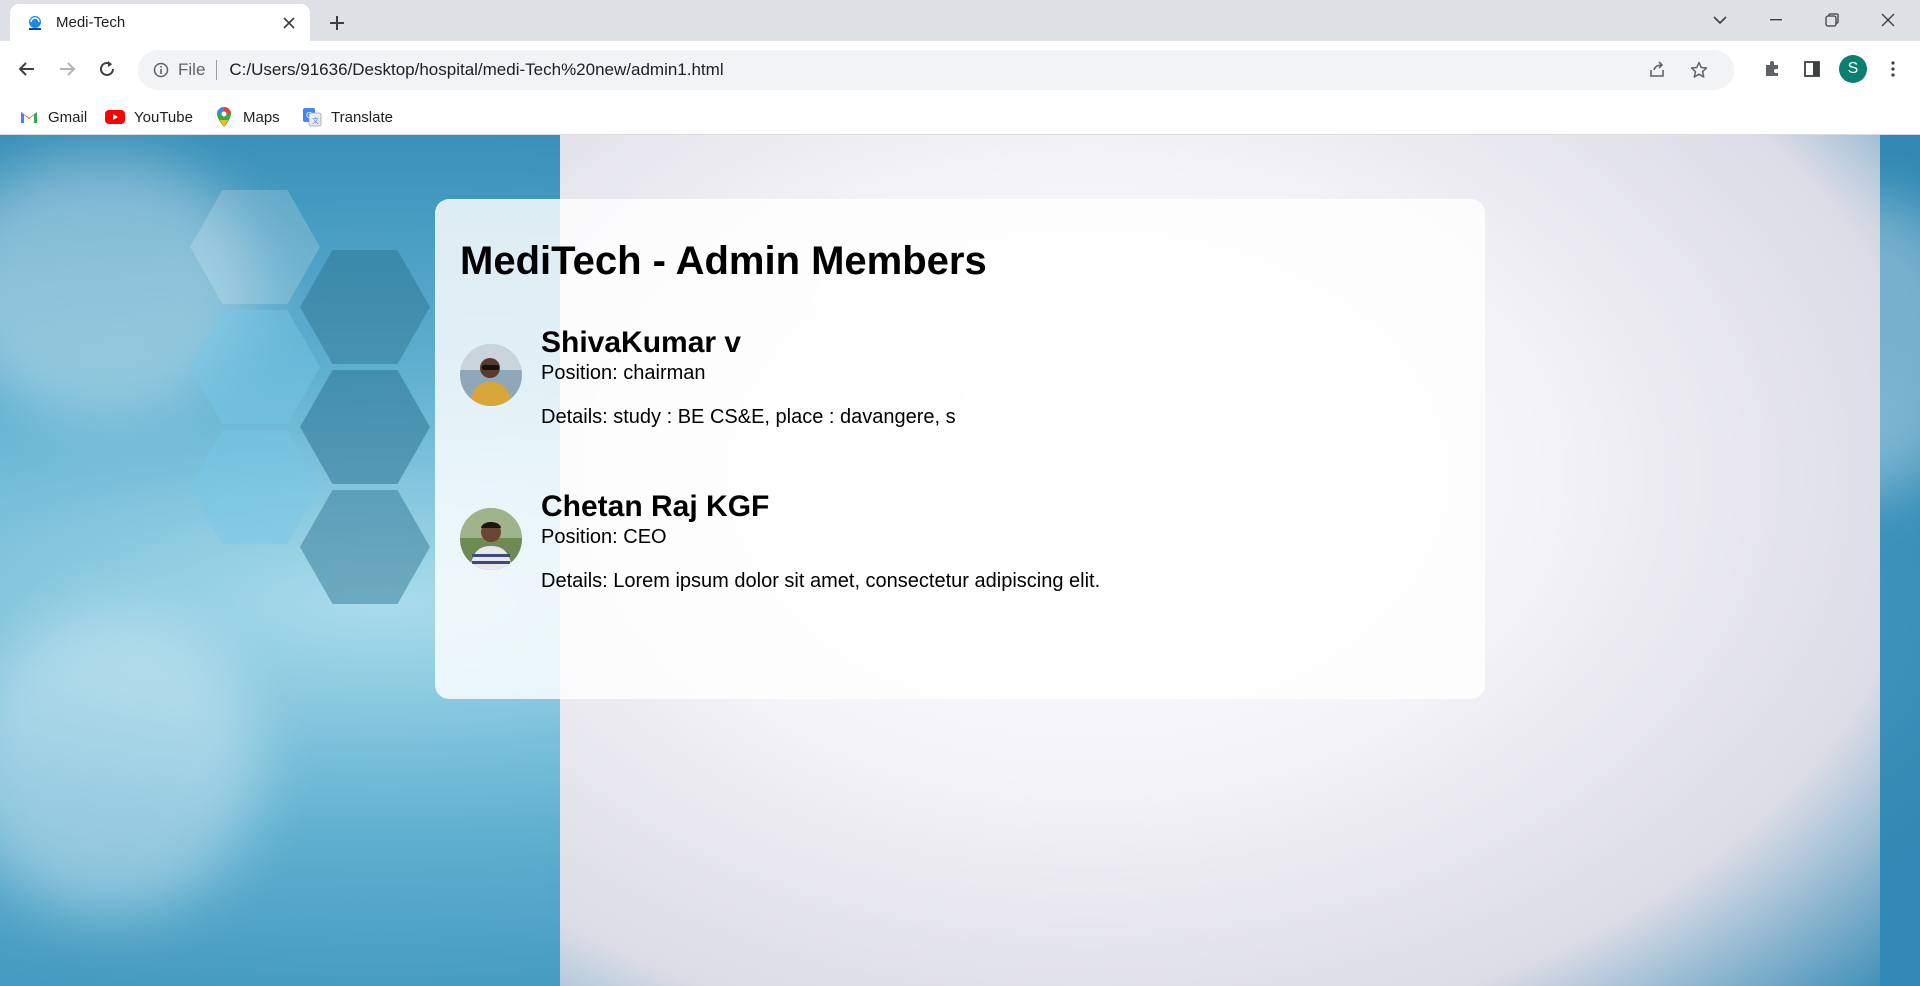 The width and height of the screenshot is (1920, 986). I want to click on bookmark-label: Maps, so click(261, 117).